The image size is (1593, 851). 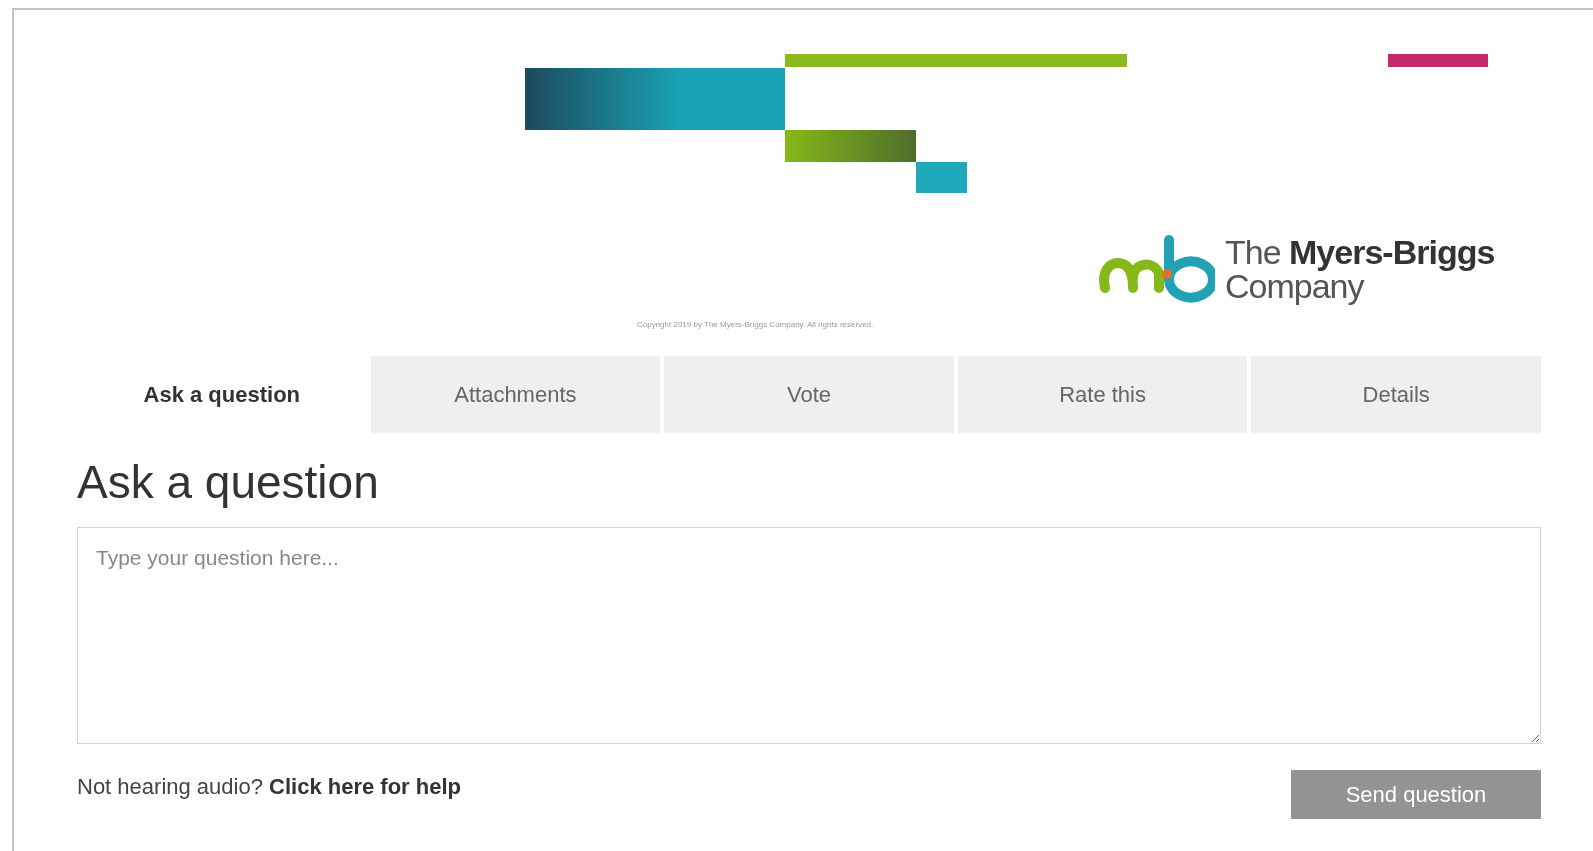 I want to click on panel-heading: Ask a question, so click(x=228, y=482).